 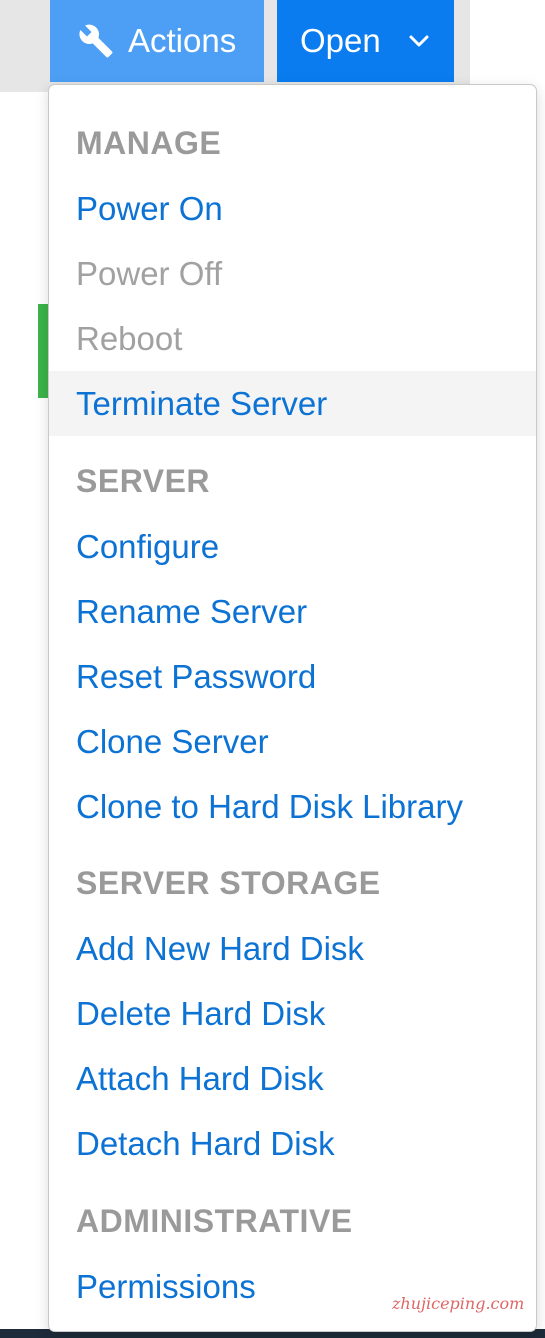 What do you see at coordinates (129, 338) in the screenshot?
I see `menu-item-reboot: Reboot` at bounding box center [129, 338].